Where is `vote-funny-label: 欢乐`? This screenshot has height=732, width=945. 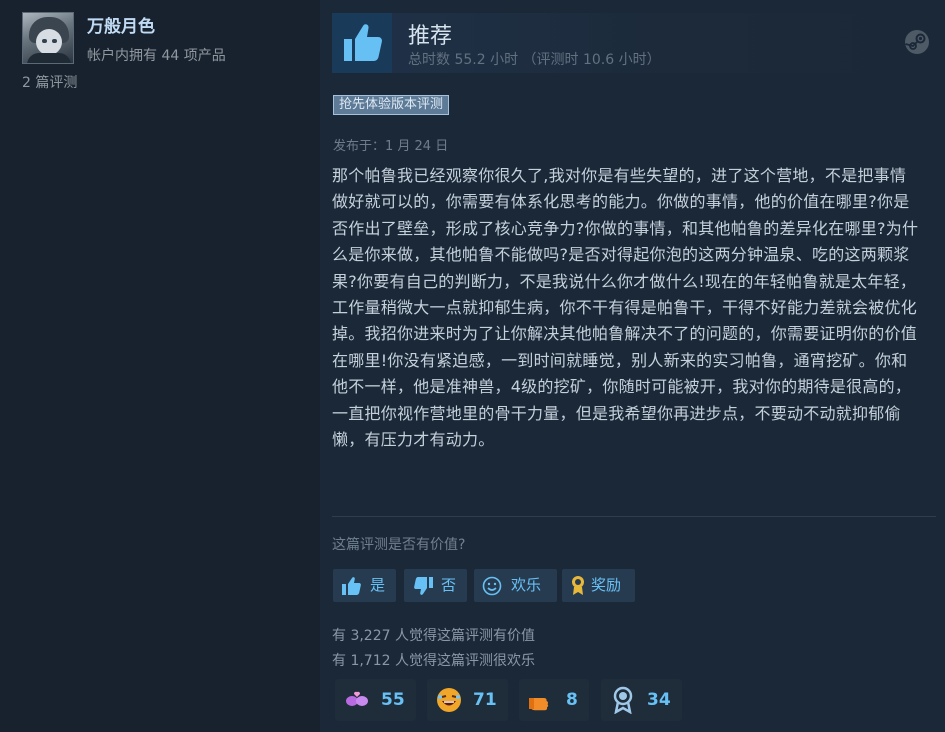
vote-funny-label: 欢乐 is located at coordinates (526, 585).